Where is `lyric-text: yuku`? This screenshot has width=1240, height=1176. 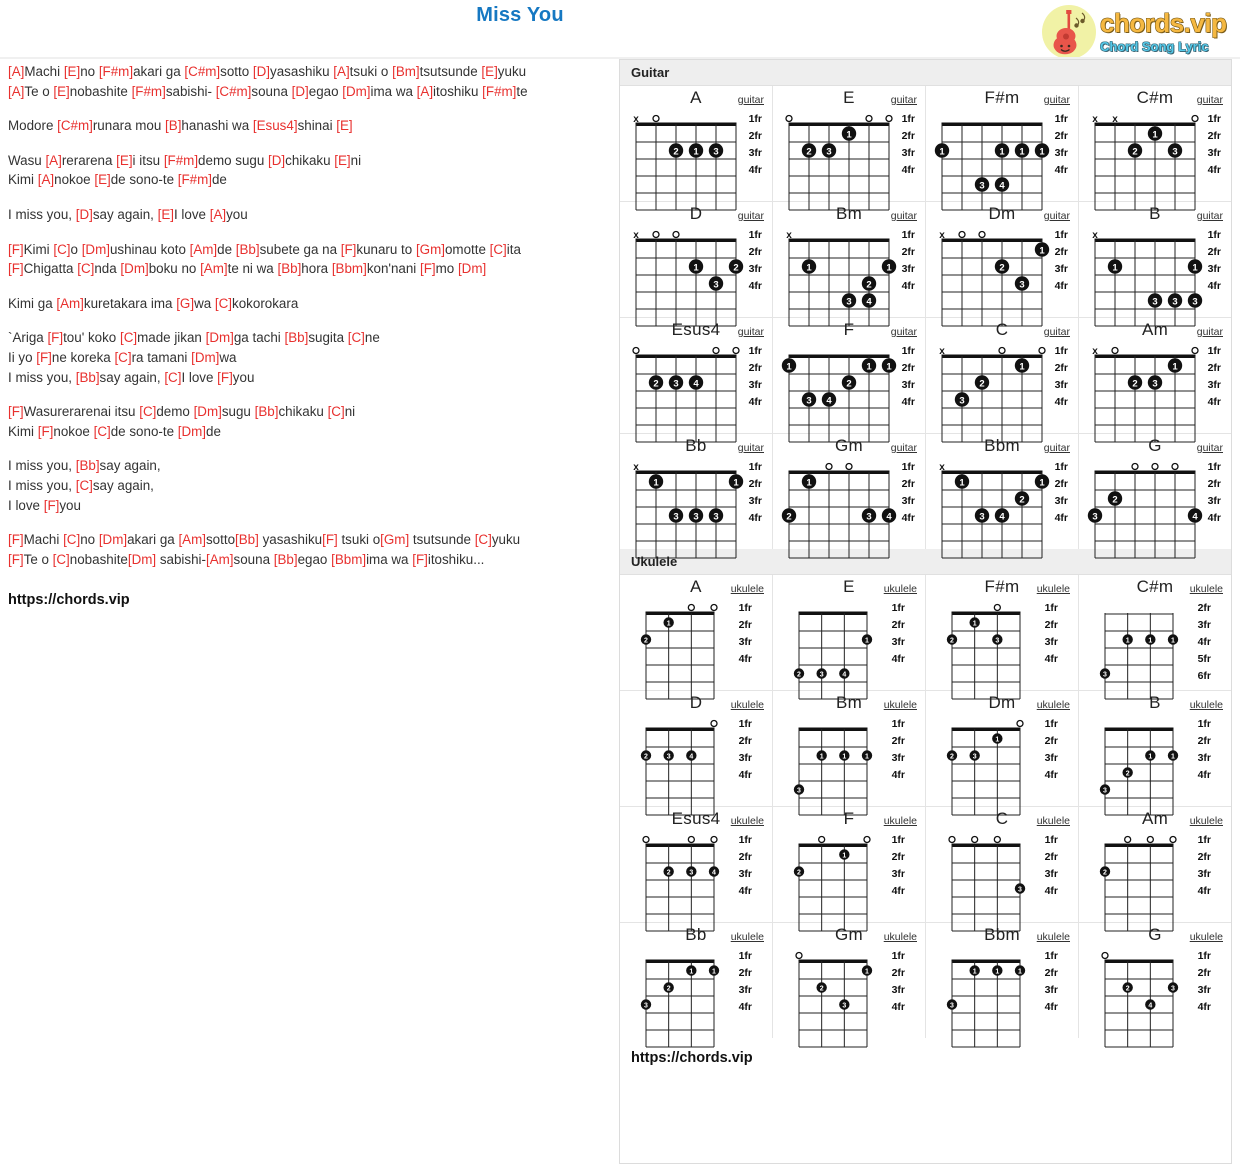 lyric-text: yuku is located at coordinates (512, 71).